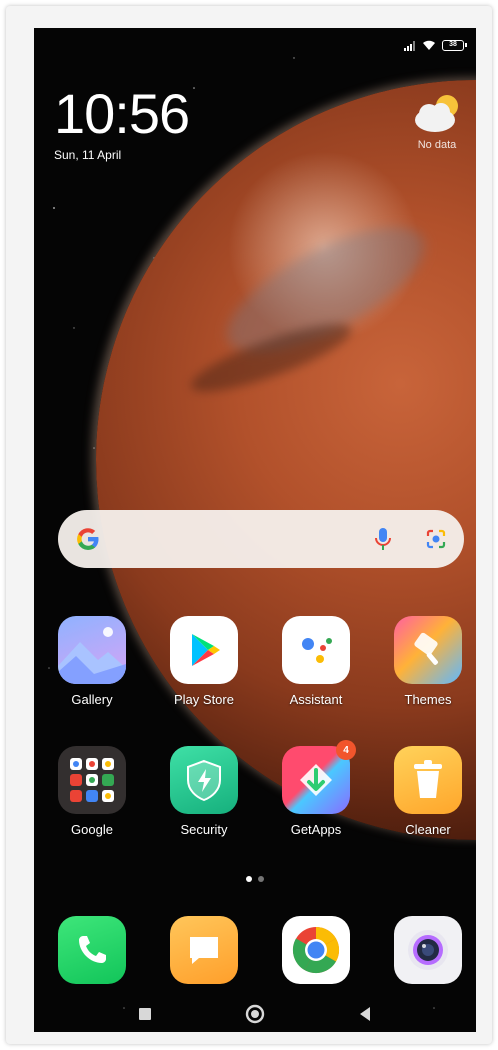 The image size is (498, 1050). Describe the element at coordinates (409, 45) in the screenshot. I see `signal-icon` at that location.